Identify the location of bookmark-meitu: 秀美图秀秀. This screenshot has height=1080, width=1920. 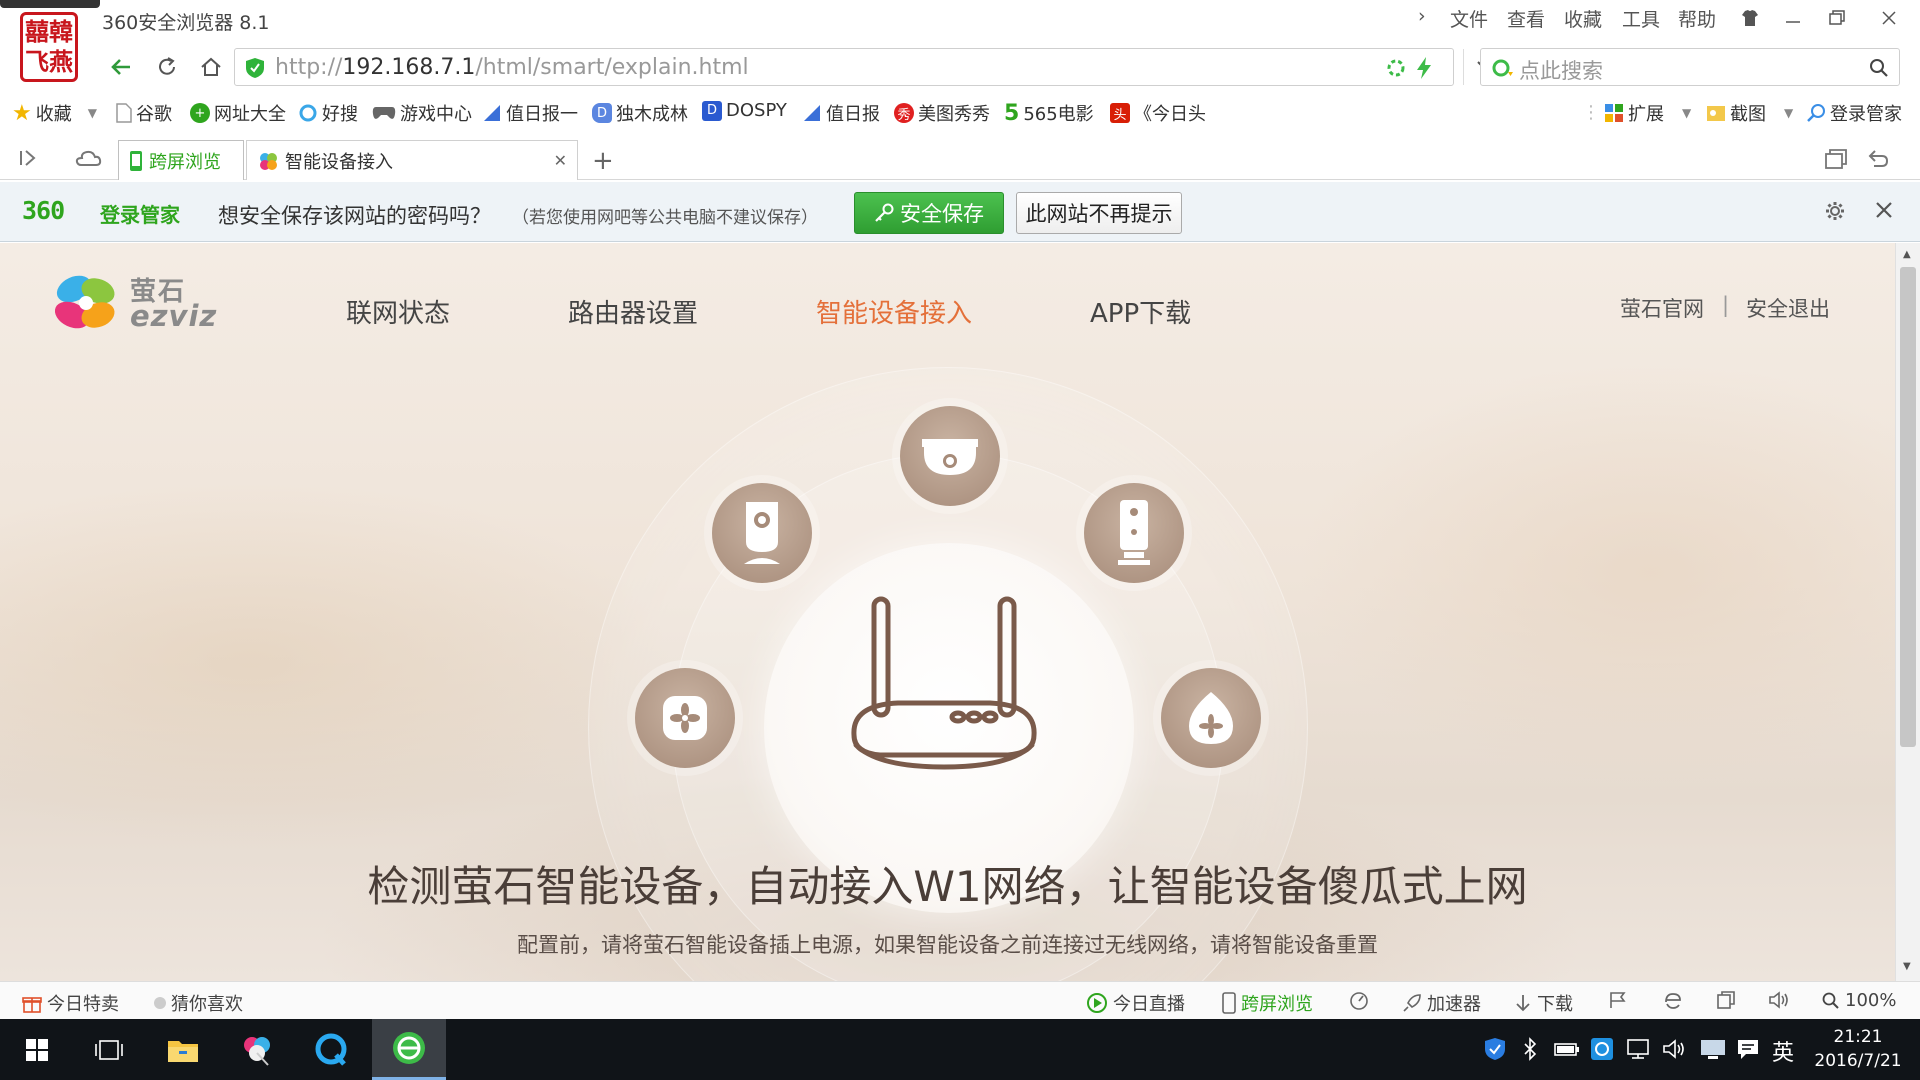
(942, 113).